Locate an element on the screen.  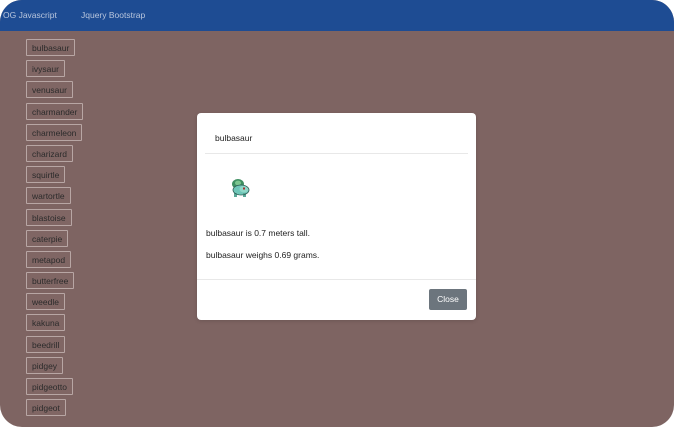
pokemon-button: venusaur is located at coordinates (49, 90).